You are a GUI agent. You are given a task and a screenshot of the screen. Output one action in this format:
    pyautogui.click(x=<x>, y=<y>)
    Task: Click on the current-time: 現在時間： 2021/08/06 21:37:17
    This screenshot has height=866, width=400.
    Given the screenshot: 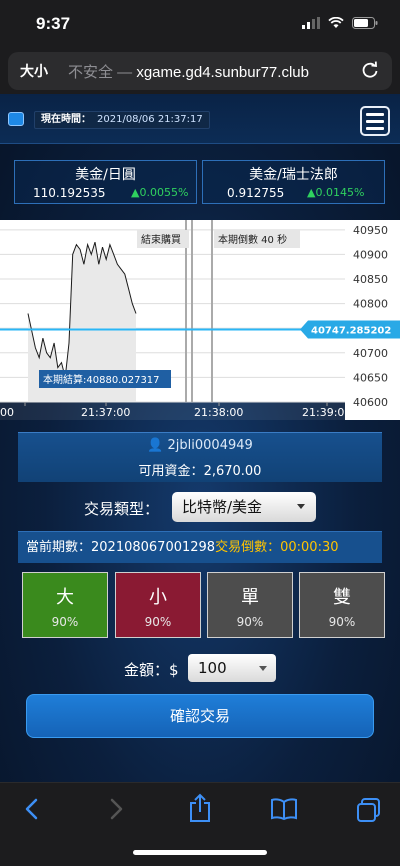 What is the action you would take?
    pyautogui.click(x=122, y=120)
    